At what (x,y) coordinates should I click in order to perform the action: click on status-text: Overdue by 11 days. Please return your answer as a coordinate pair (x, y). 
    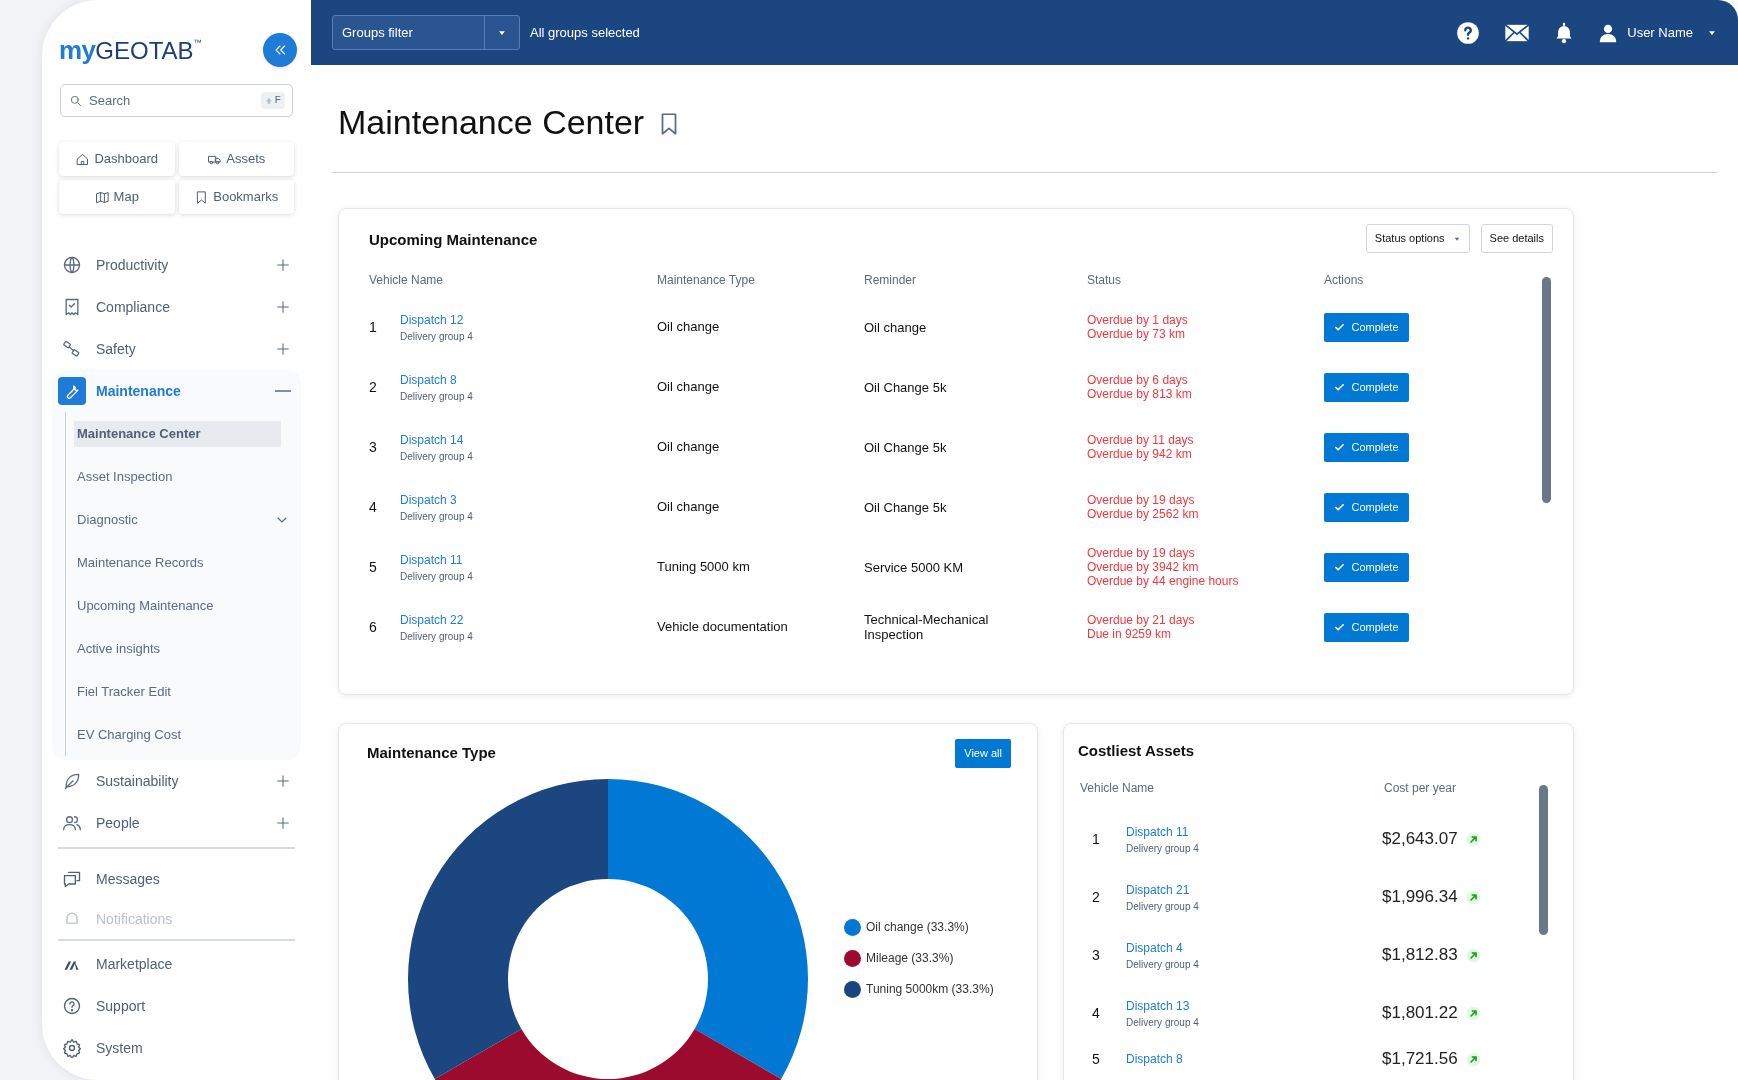
    Looking at the image, I should click on (1141, 440).